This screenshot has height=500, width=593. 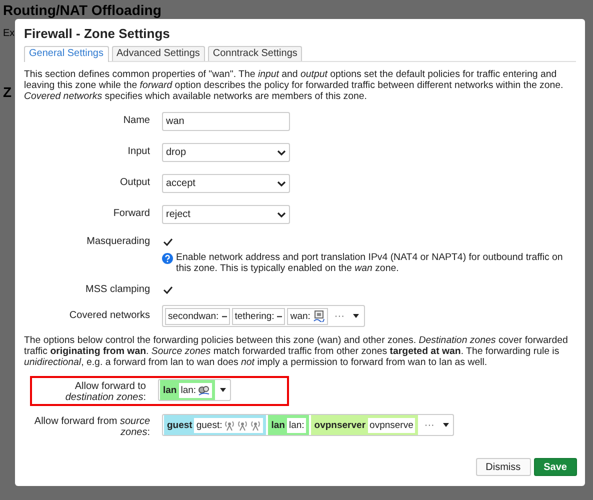 What do you see at coordinates (259, 316) in the screenshot?
I see `network-chip: tethering:` at bounding box center [259, 316].